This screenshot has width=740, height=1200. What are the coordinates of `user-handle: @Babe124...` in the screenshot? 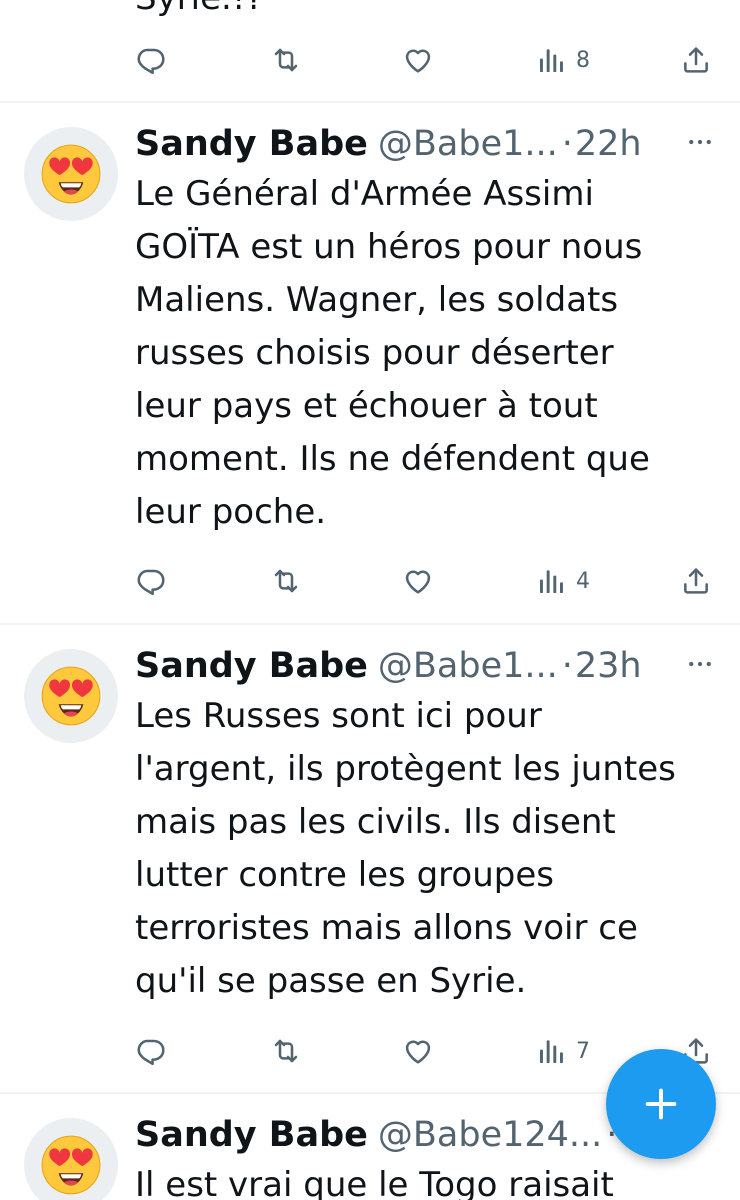 It's located at (490, 1135).